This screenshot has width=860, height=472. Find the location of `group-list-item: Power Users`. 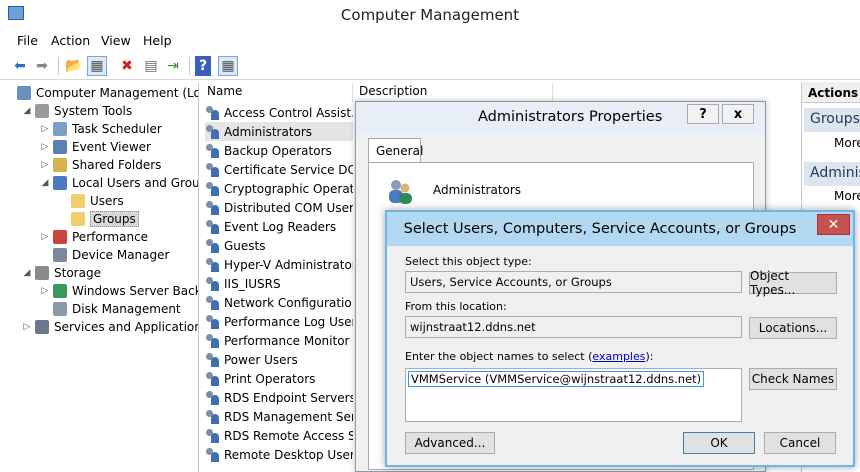

group-list-item: Power Users is located at coordinates (279, 359).